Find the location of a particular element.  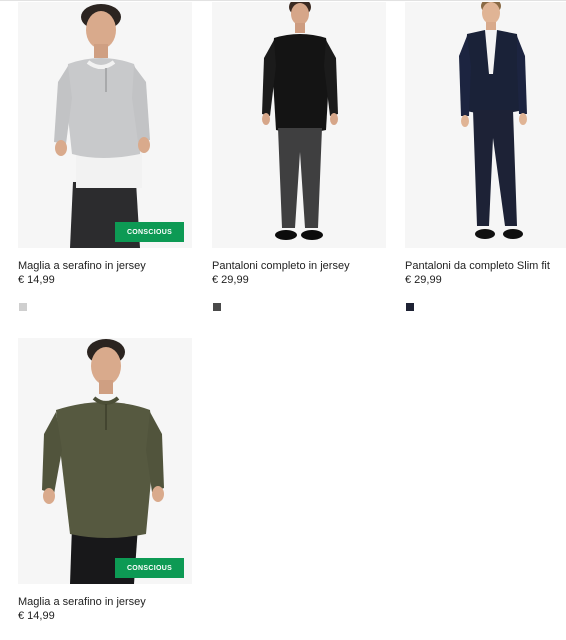

product-card: Pantaloni completo in jersey € 29,99 is located at coordinates (299, 156).